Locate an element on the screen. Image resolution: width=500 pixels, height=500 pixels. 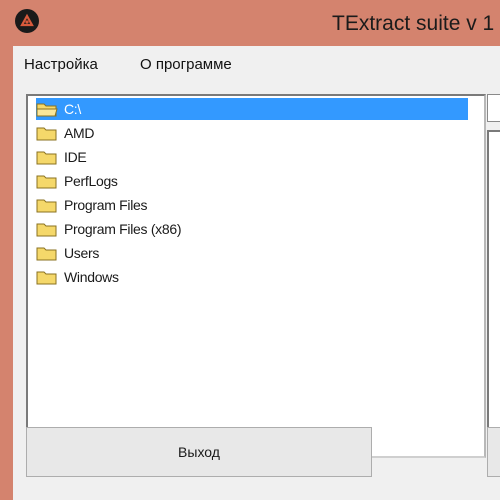
tree-item-program-files-x86: Program Files (x86) is located at coordinates (109, 229).